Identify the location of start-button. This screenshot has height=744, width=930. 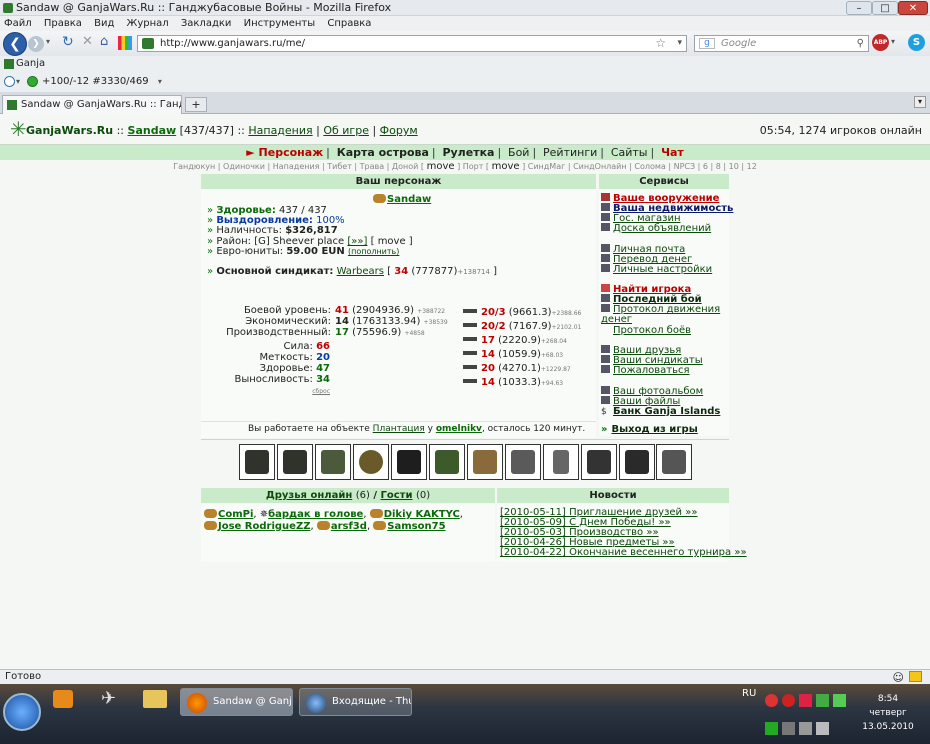
(22, 712).